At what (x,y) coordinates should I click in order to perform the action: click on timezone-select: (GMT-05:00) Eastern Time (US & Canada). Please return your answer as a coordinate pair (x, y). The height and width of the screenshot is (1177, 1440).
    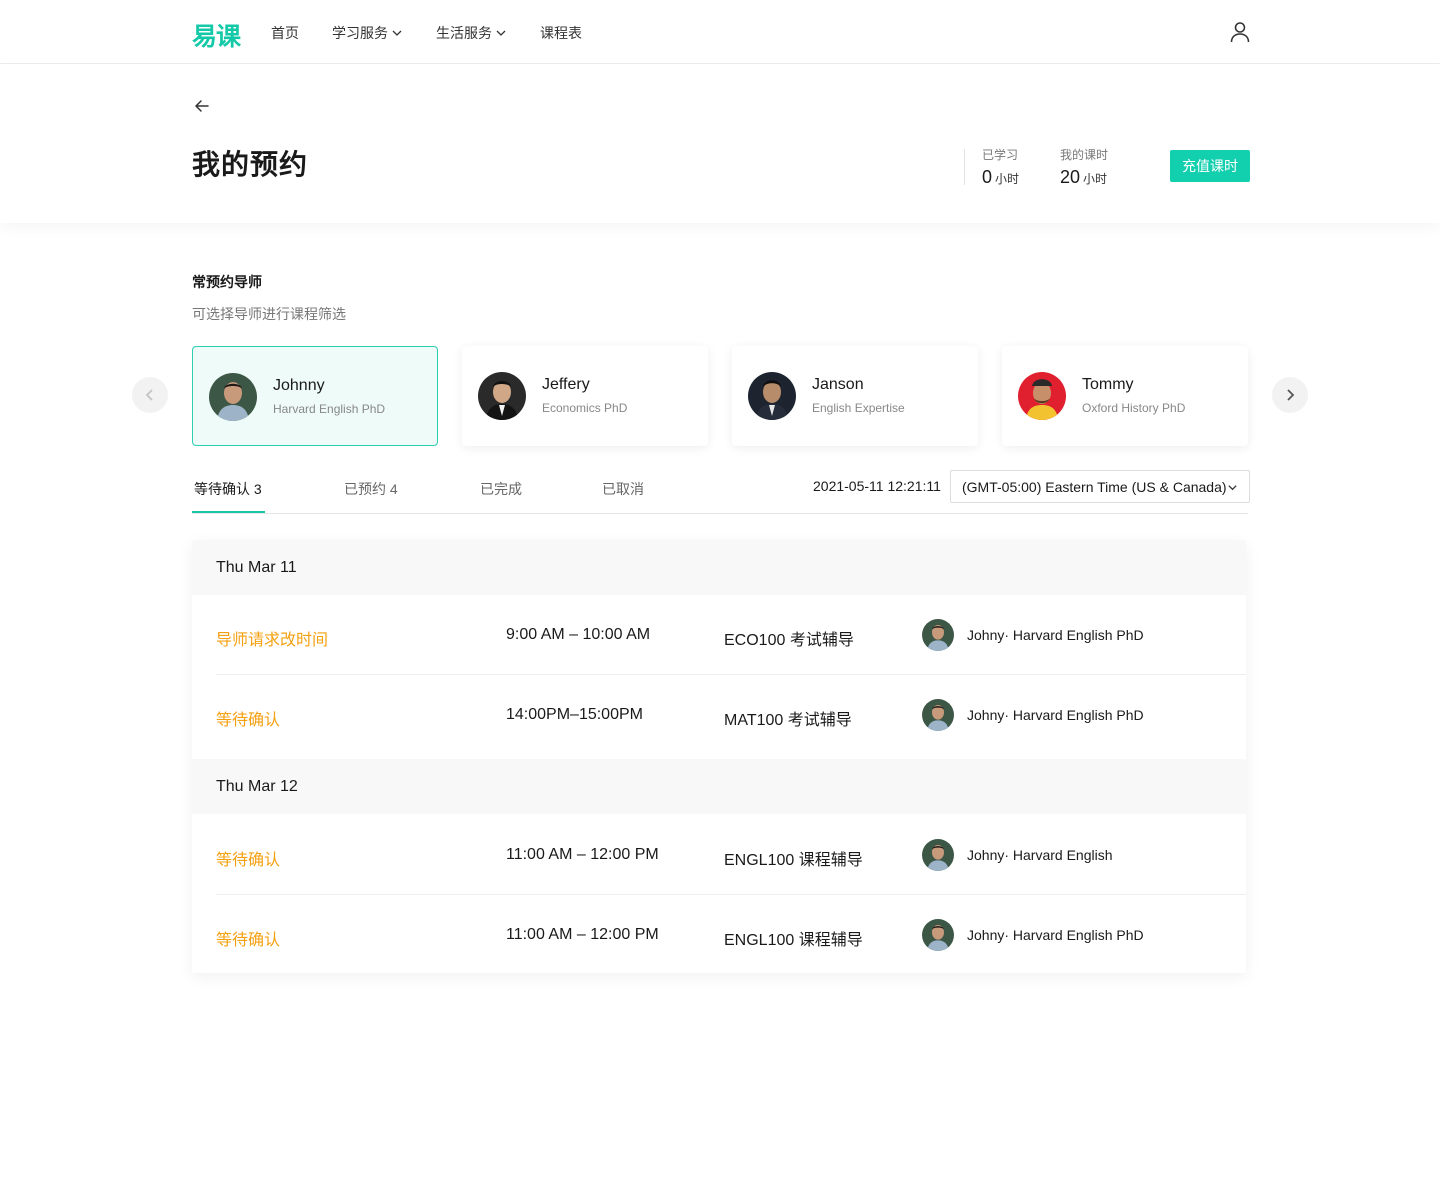
    Looking at the image, I should click on (1100, 486).